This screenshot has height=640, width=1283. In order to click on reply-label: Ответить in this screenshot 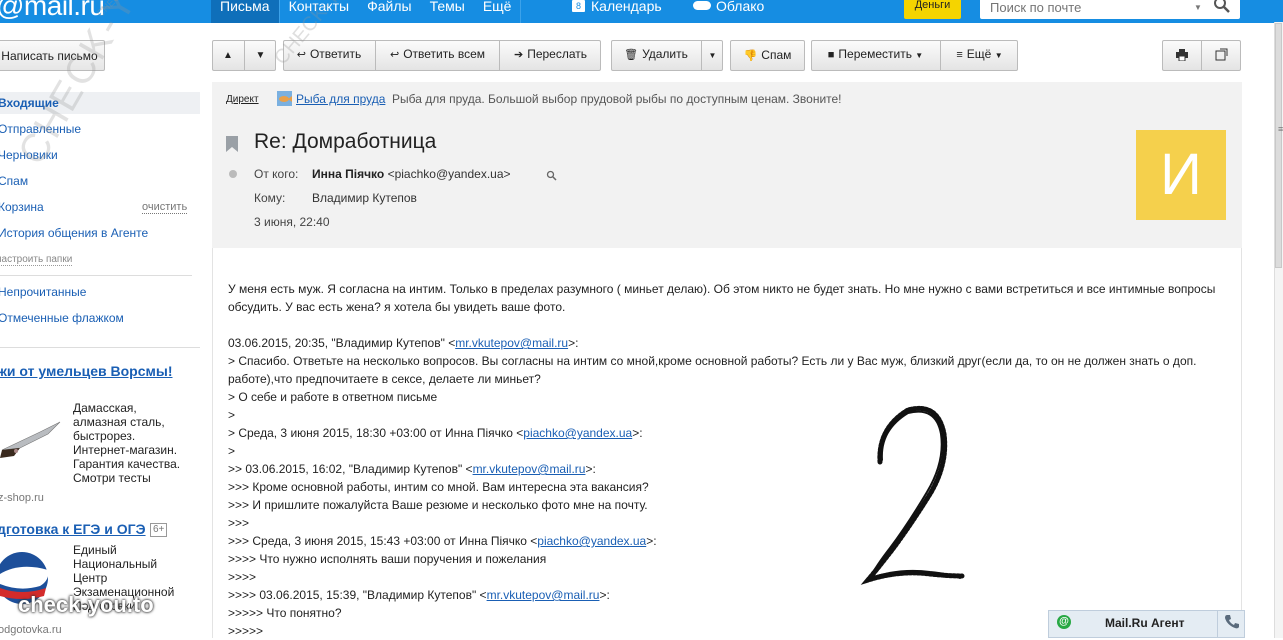, I will do `click(335, 54)`.